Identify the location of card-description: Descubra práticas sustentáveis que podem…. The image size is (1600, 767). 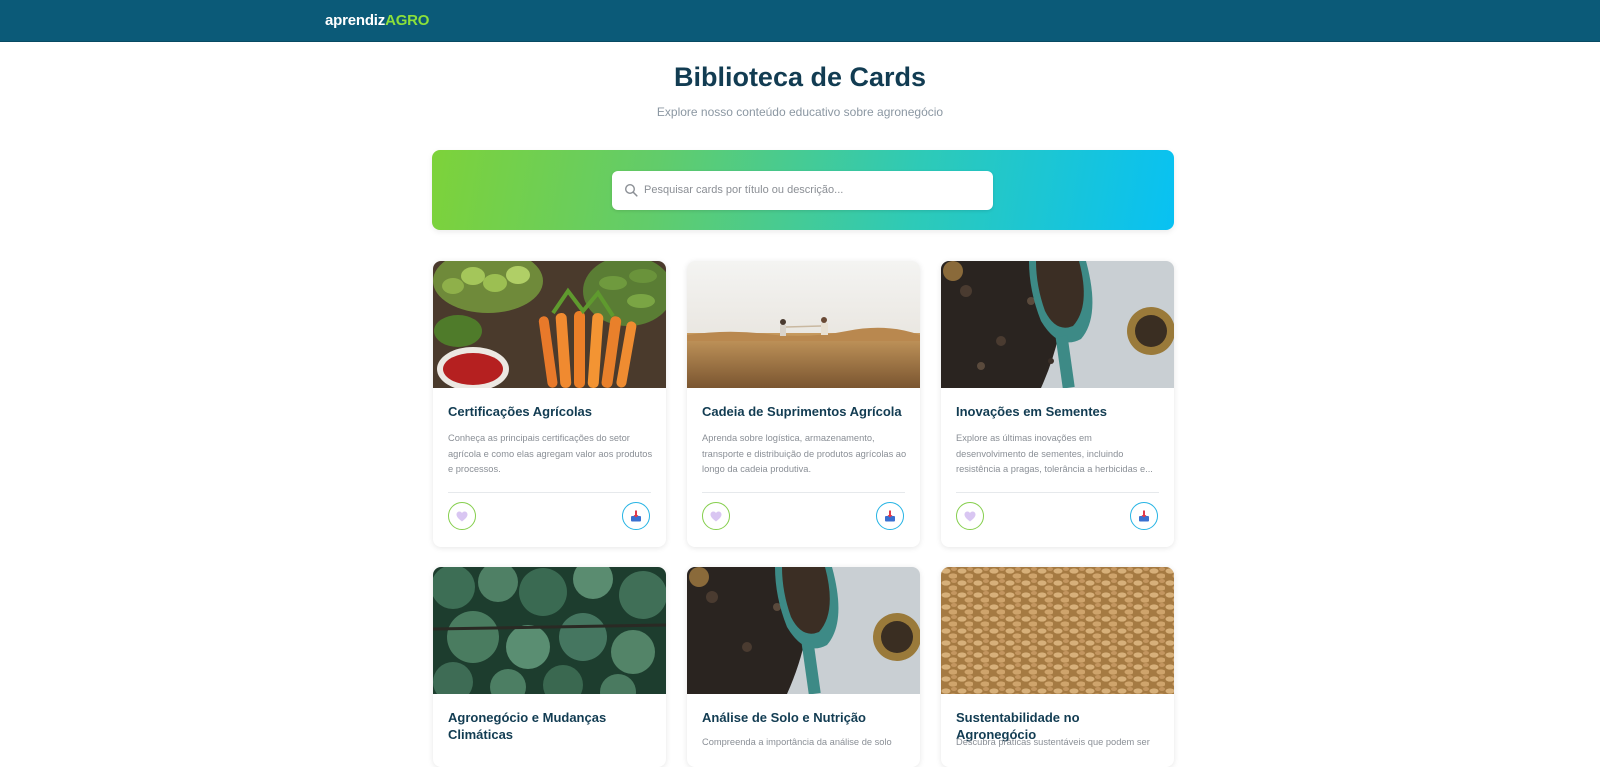
(1053, 742).